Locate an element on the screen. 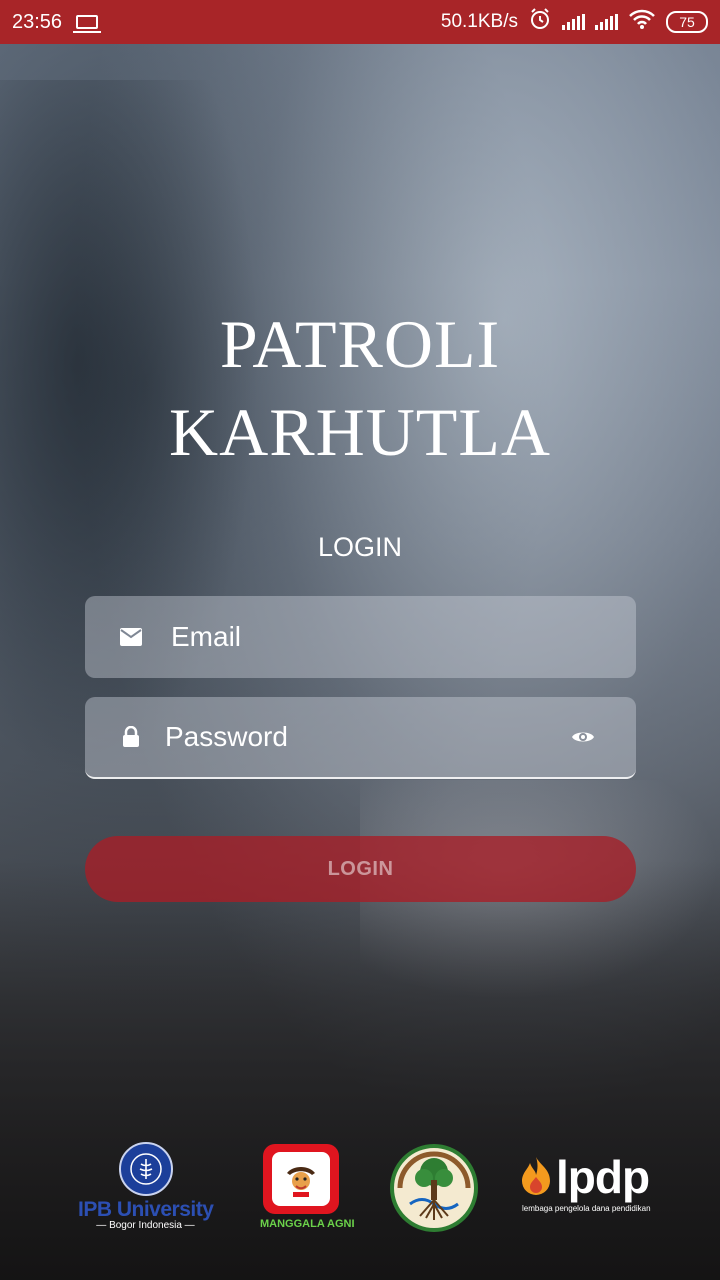 This screenshot has width=720, height=1280. laptop-icon is located at coordinates (87, 24).